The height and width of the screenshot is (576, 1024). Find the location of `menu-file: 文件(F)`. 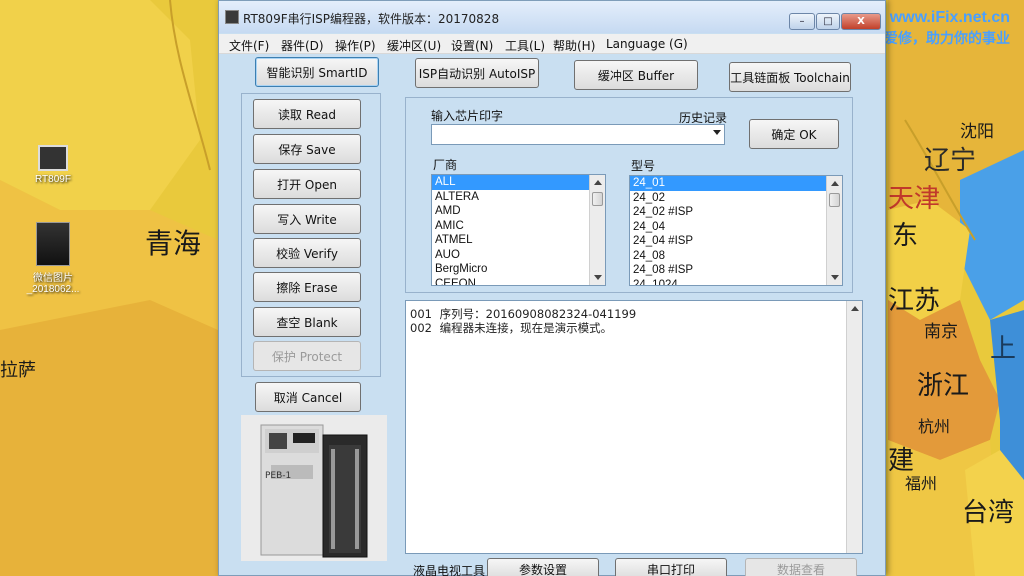

menu-file: 文件(F) is located at coordinates (249, 45).